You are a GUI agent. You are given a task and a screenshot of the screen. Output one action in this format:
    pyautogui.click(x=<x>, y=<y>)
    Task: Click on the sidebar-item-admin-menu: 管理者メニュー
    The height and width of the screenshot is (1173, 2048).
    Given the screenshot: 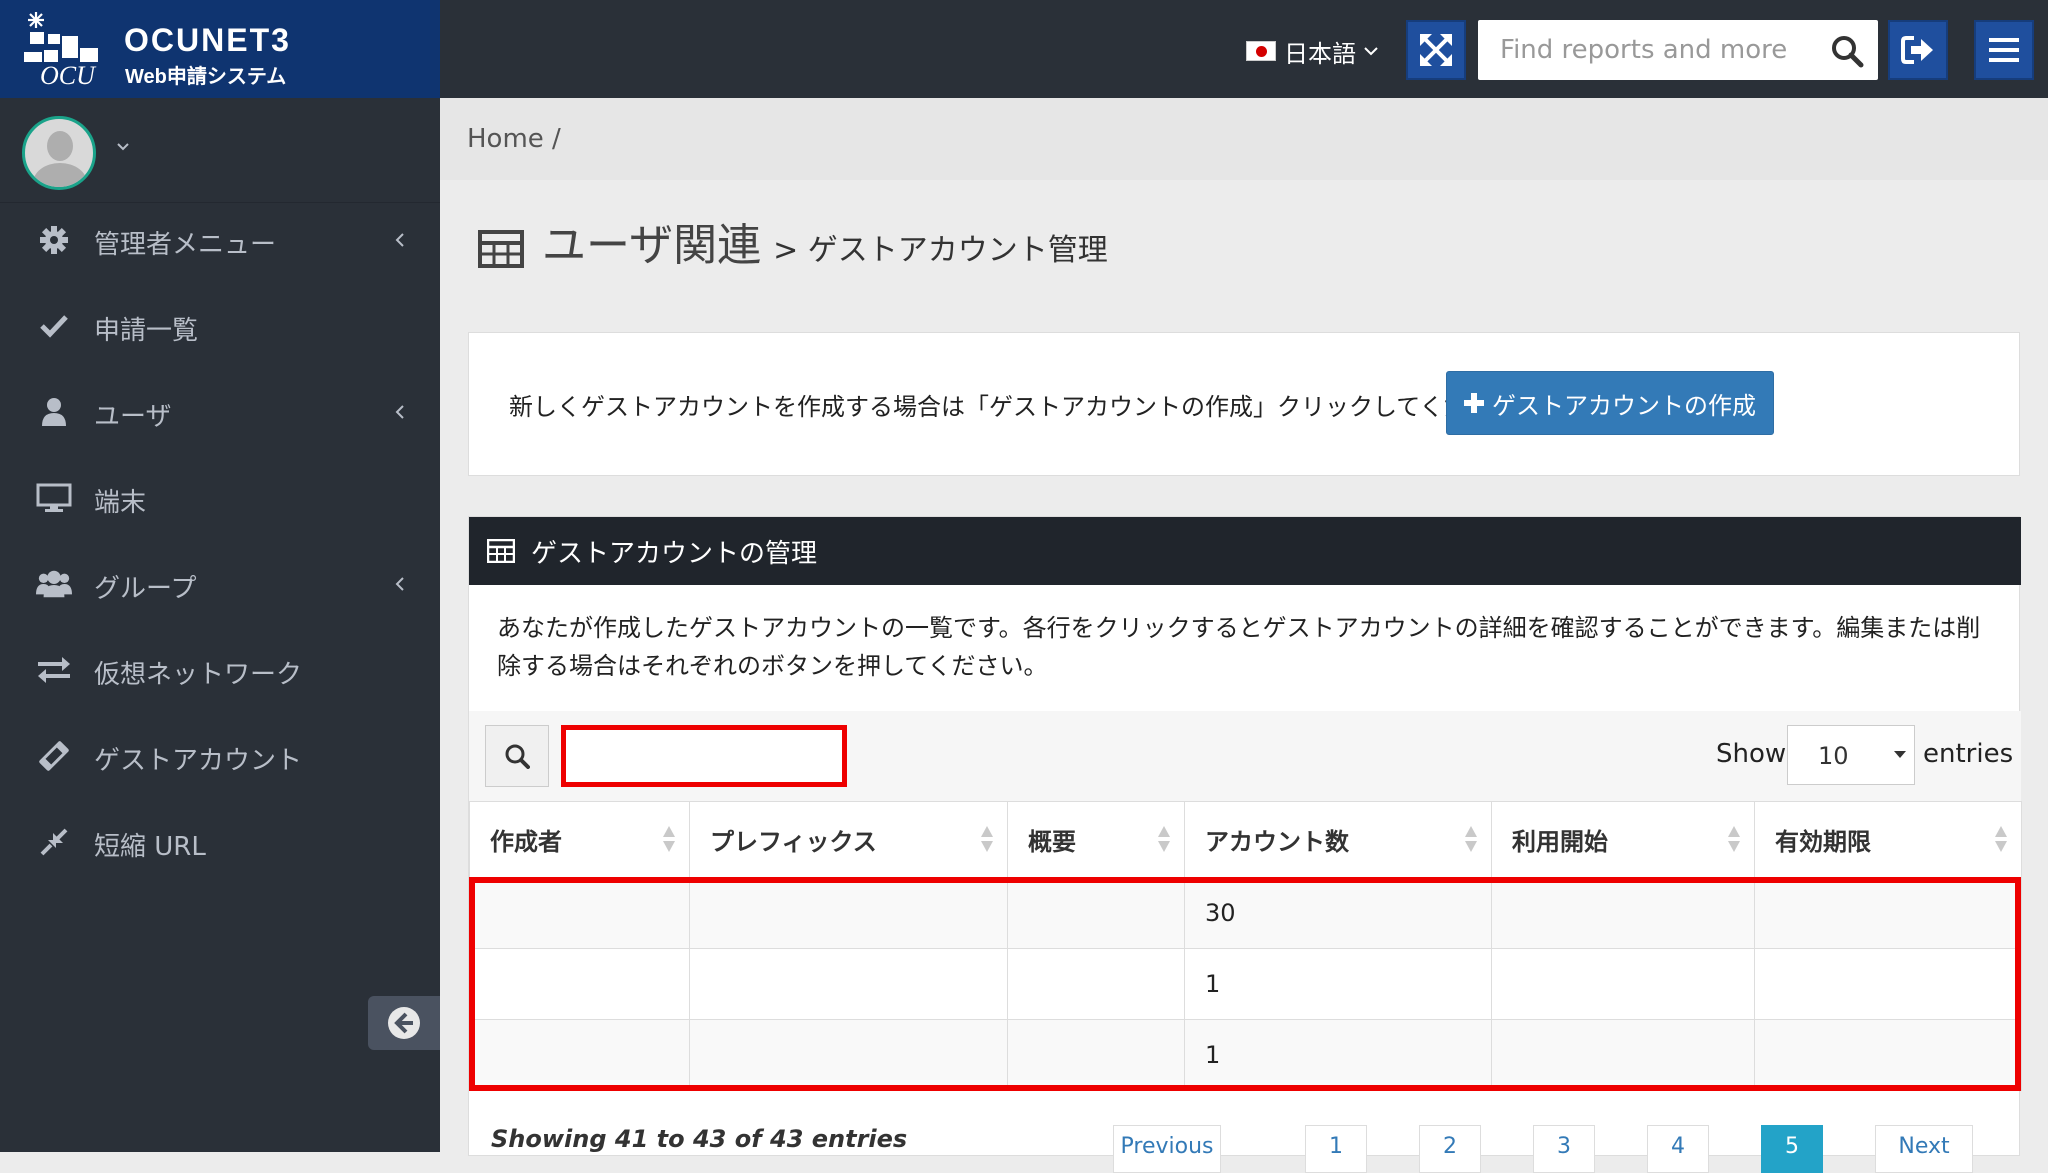 What is the action you would take?
    pyautogui.click(x=220, y=240)
    